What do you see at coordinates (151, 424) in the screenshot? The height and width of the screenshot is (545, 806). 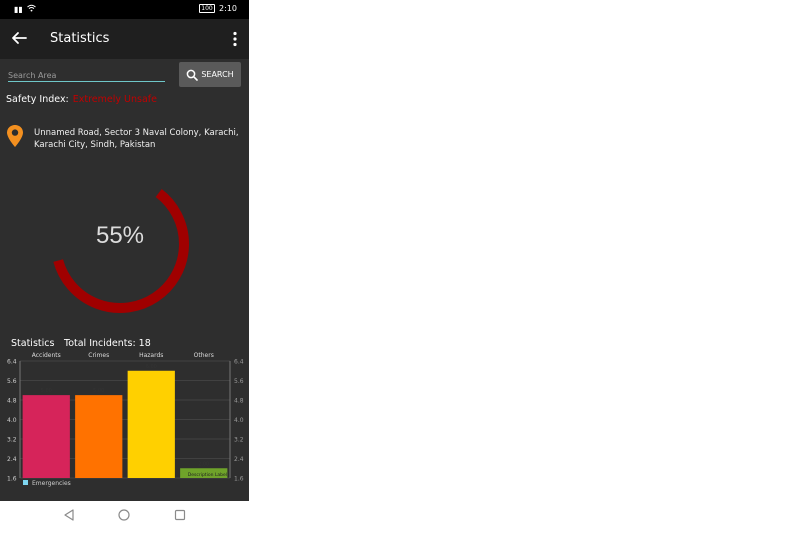 I see `bar-hazards` at bounding box center [151, 424].